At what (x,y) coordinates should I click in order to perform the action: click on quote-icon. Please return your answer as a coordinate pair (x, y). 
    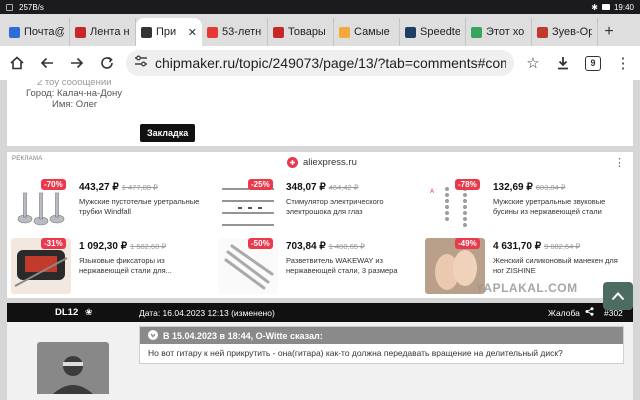
    Looking at the image, I should click on (153, 335).